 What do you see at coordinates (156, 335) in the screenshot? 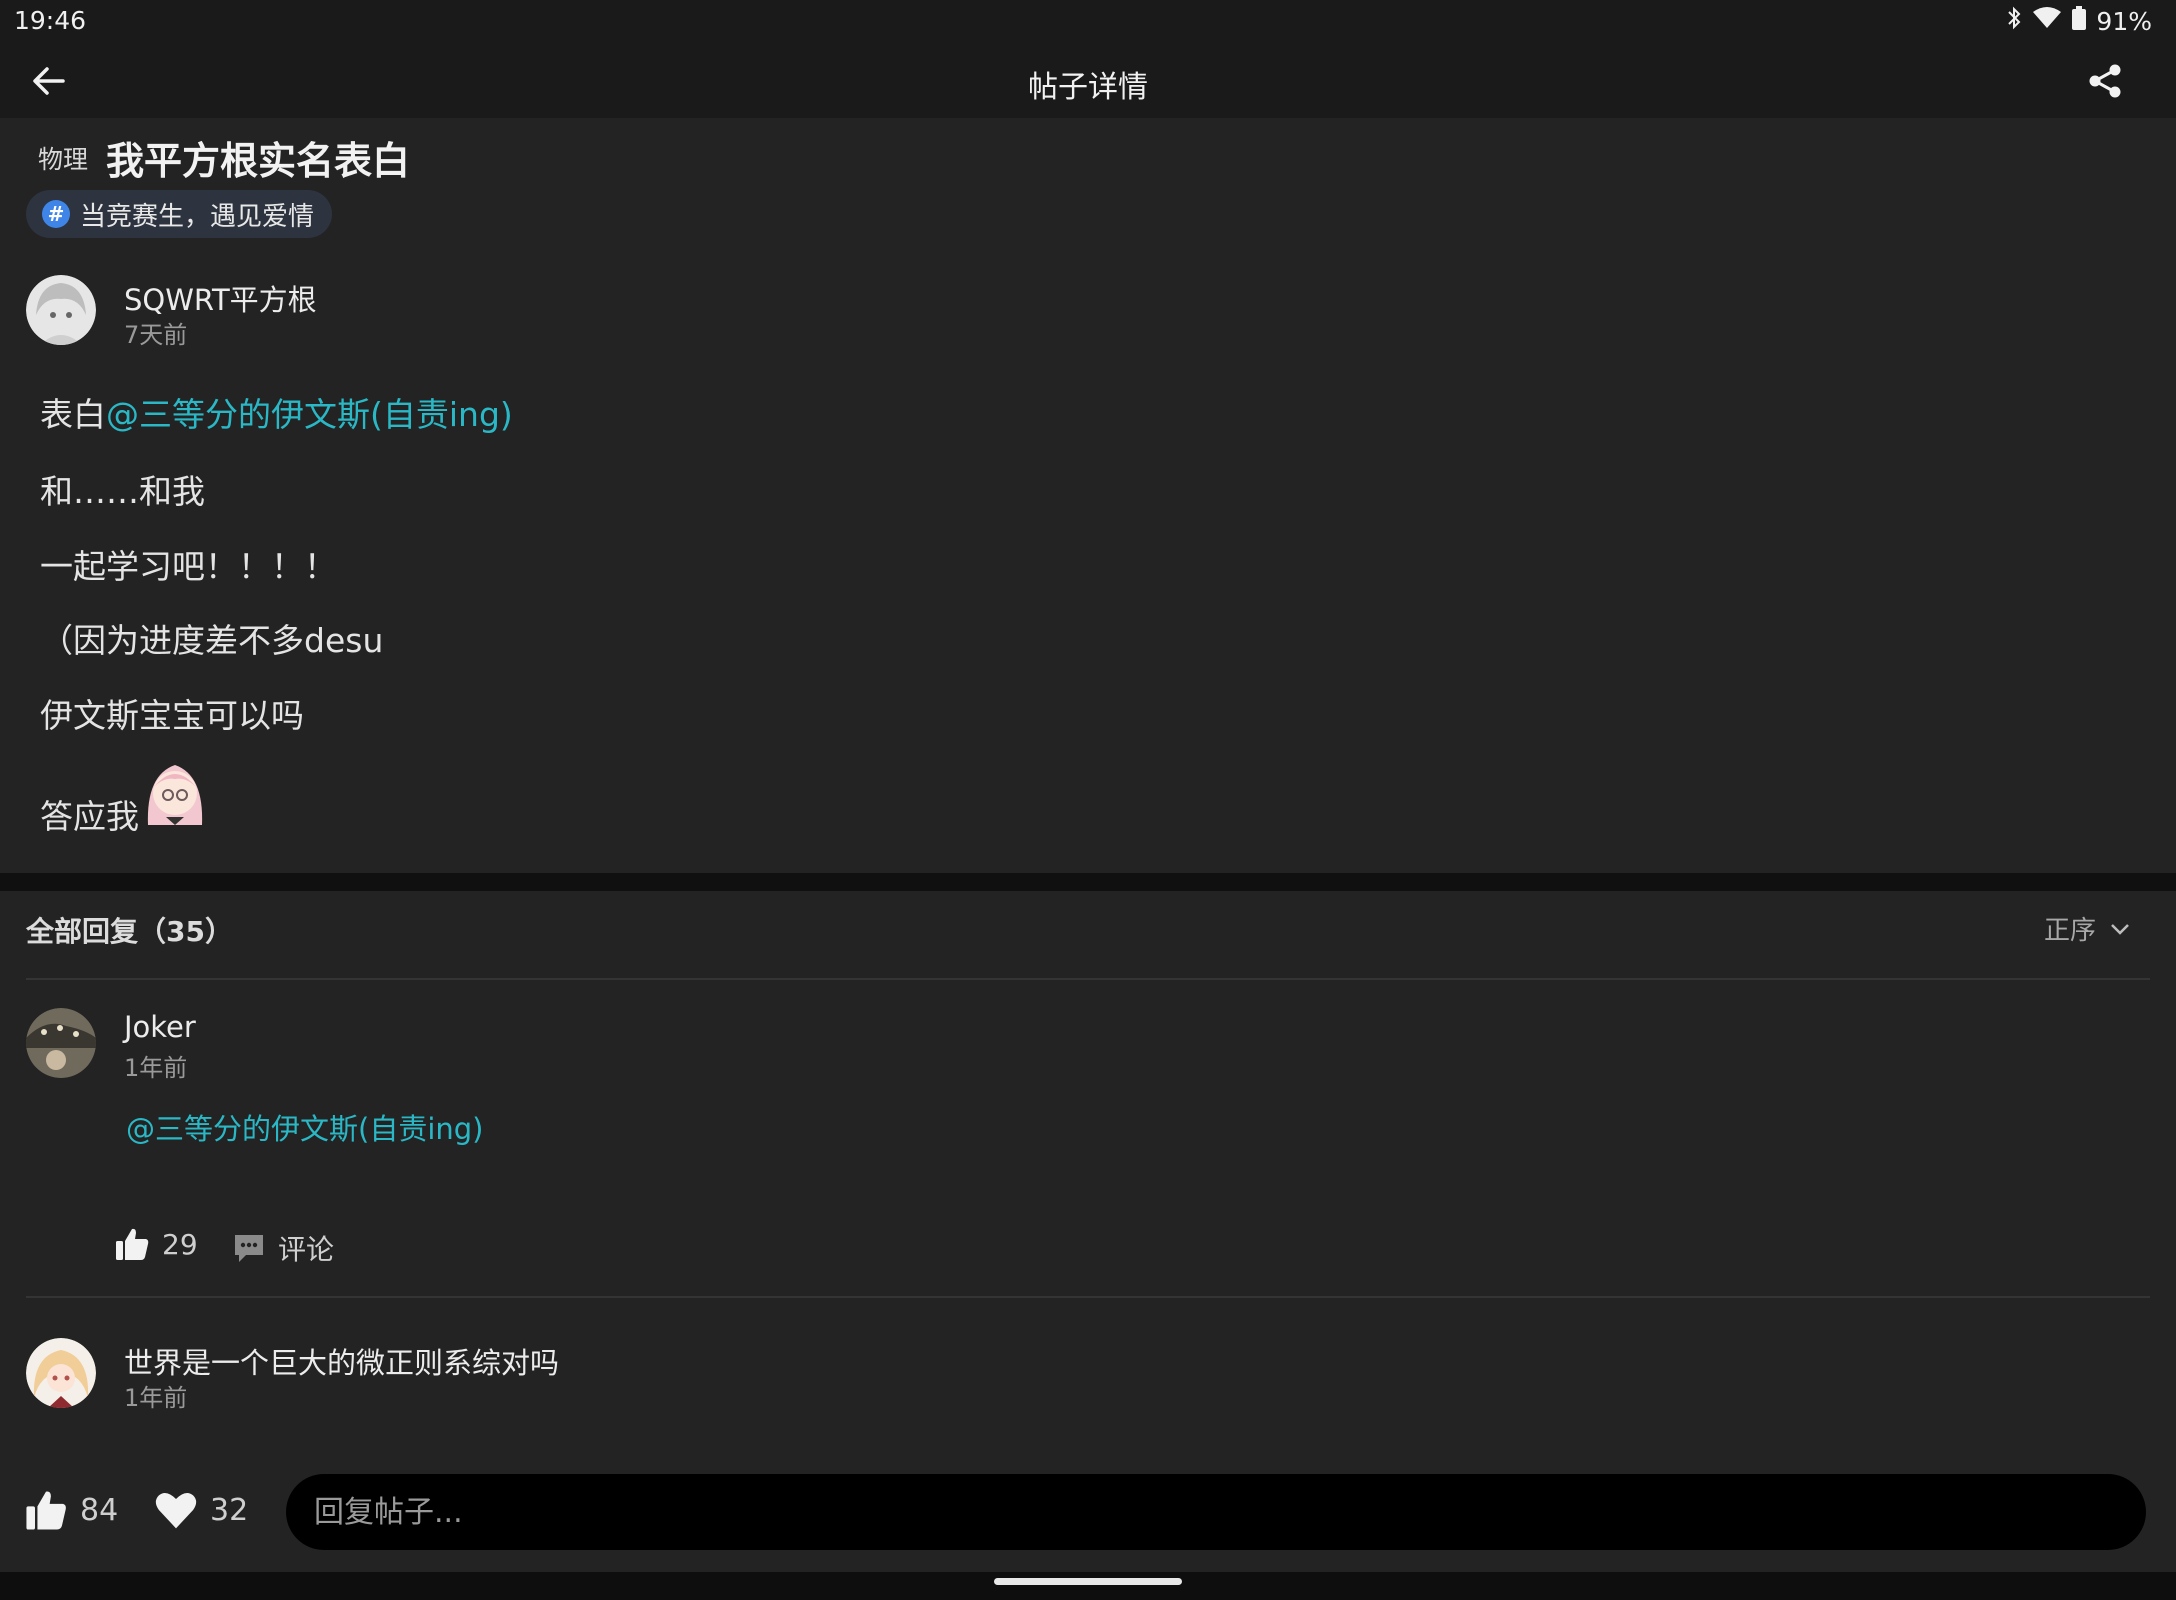
I see `post-time: 7天前` at bounding box center [156, 335].